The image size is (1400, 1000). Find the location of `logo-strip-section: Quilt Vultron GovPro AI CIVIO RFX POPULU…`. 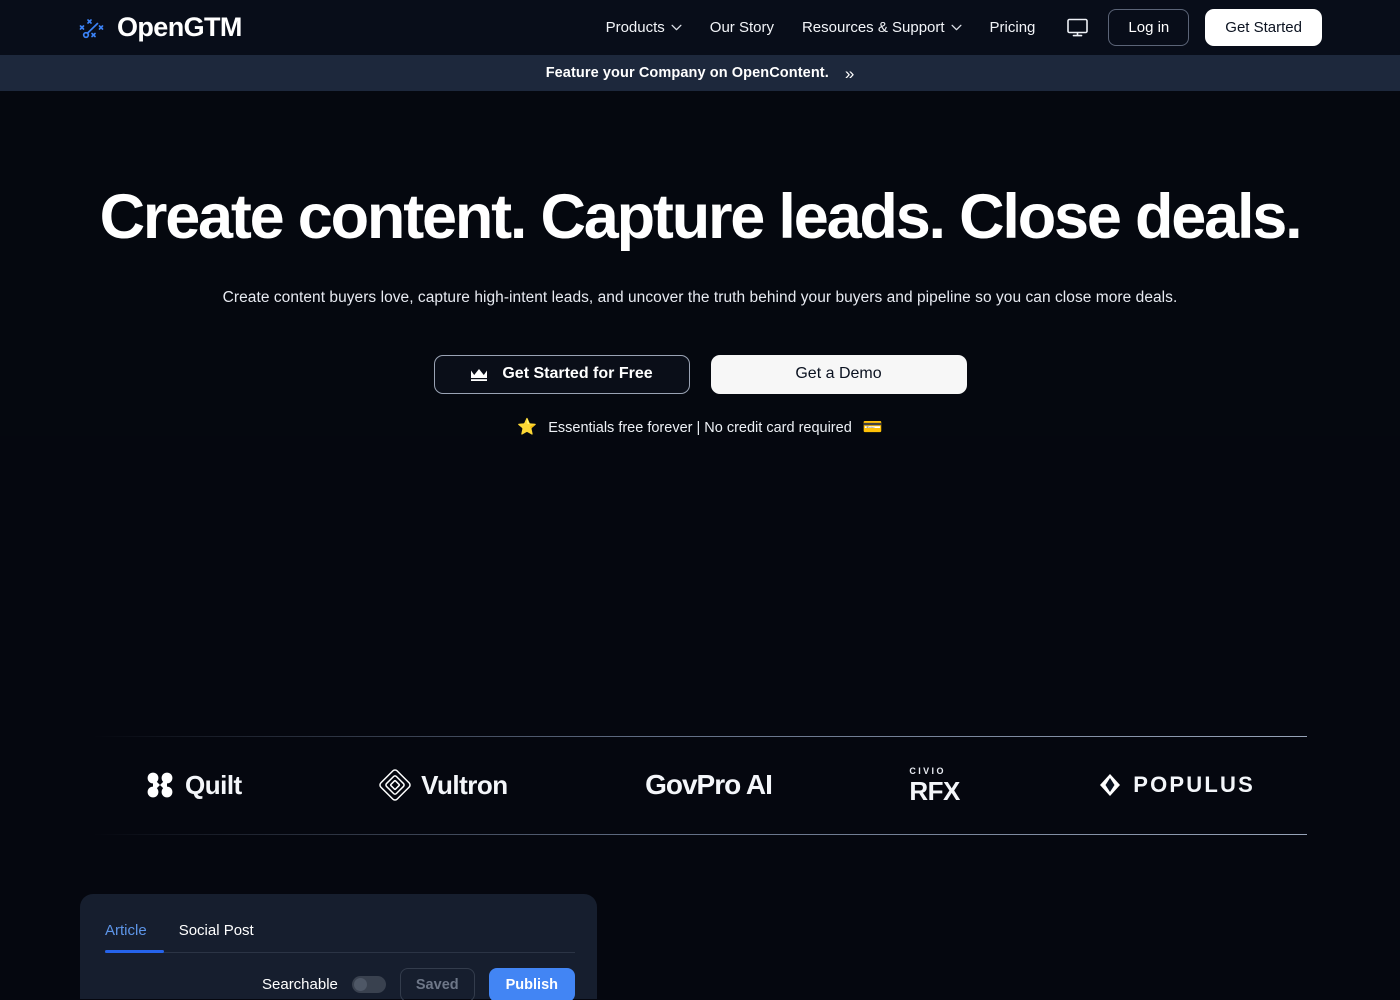

logo-strip-section: Quilt Vultron GovPro AI CIVIO RFX POPULU… is located at coordinates (700, 785).